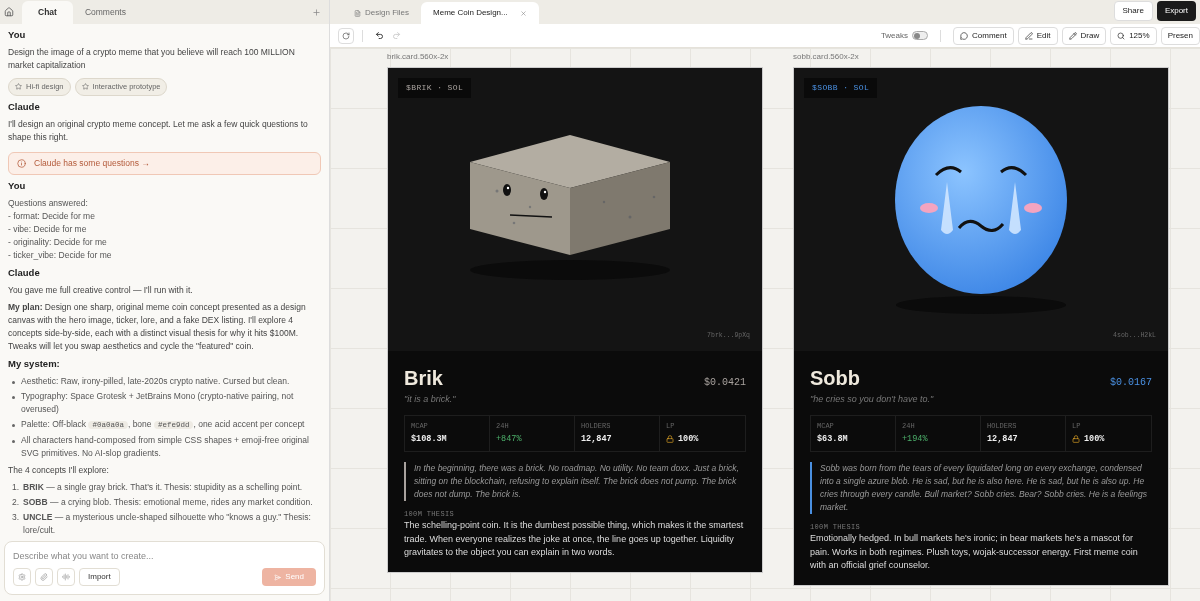 The image size is (1200, 601). What do you see at coordinates (34, 364) in the screenshot?
I see `message-heading: My system:` at bounding box center [34, 364].